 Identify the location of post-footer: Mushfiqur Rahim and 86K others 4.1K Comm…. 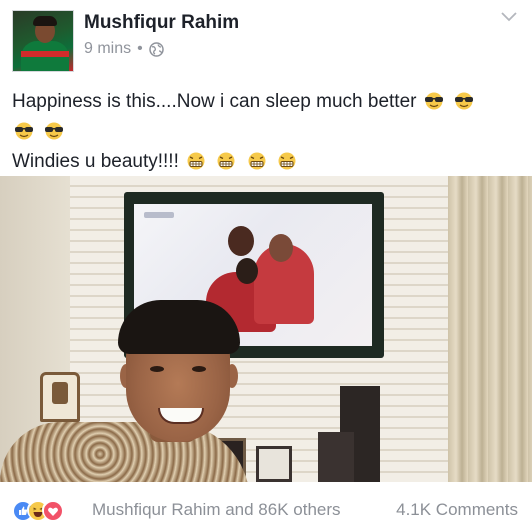
(266, 506).